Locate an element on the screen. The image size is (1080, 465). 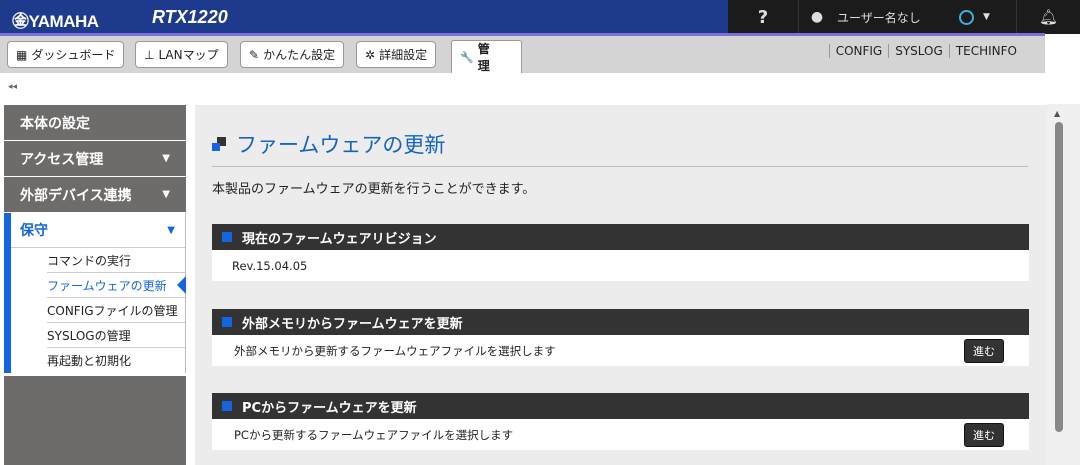
submenu-config: CONFIGファイルの管理 is located at coordinates (116, 310).